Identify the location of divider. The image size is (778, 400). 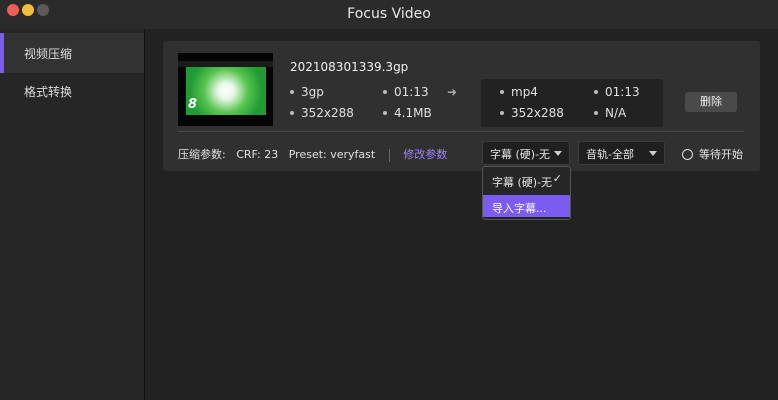
(461, 131).